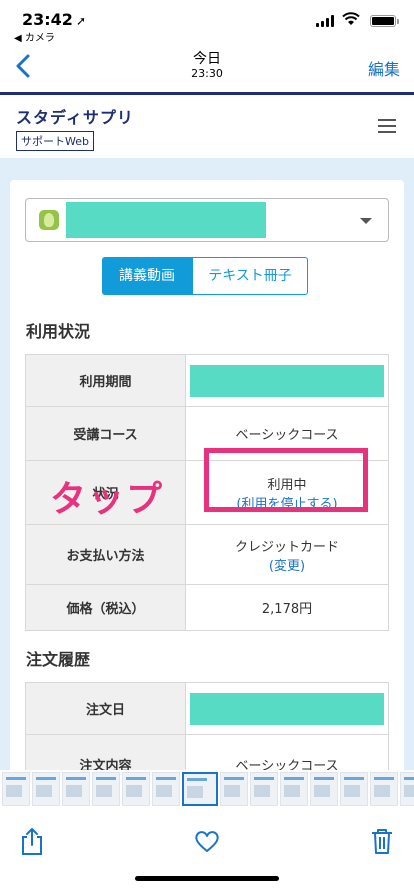 This screenshot has height=896, width=414. Describe the element at coordinates (105, 433) in the screenshot. I see `course-label: 受講コース` at that location.